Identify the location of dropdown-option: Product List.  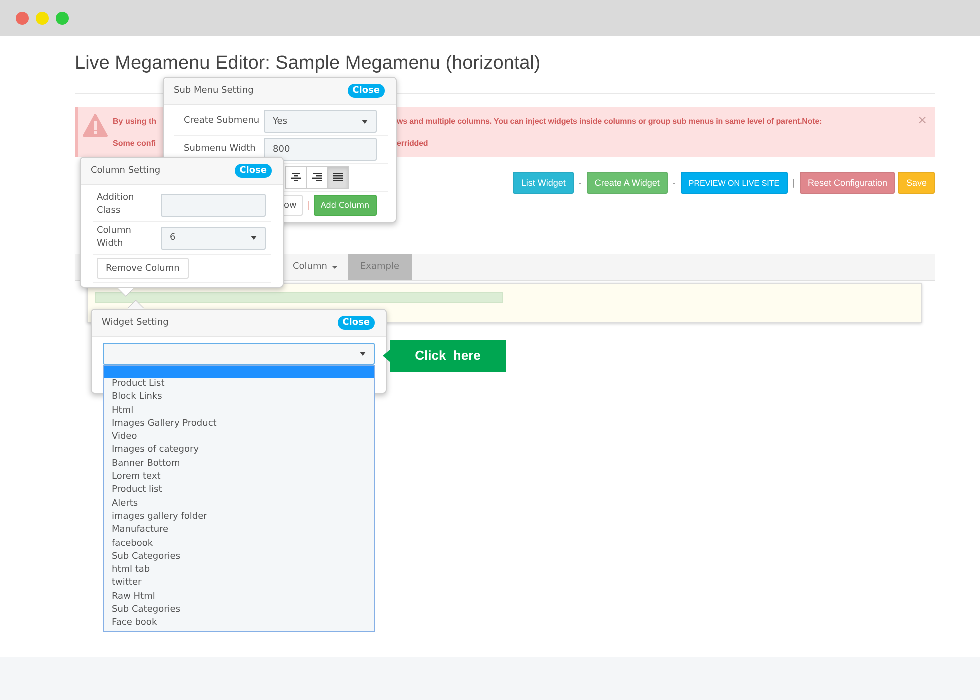
(239, 385).